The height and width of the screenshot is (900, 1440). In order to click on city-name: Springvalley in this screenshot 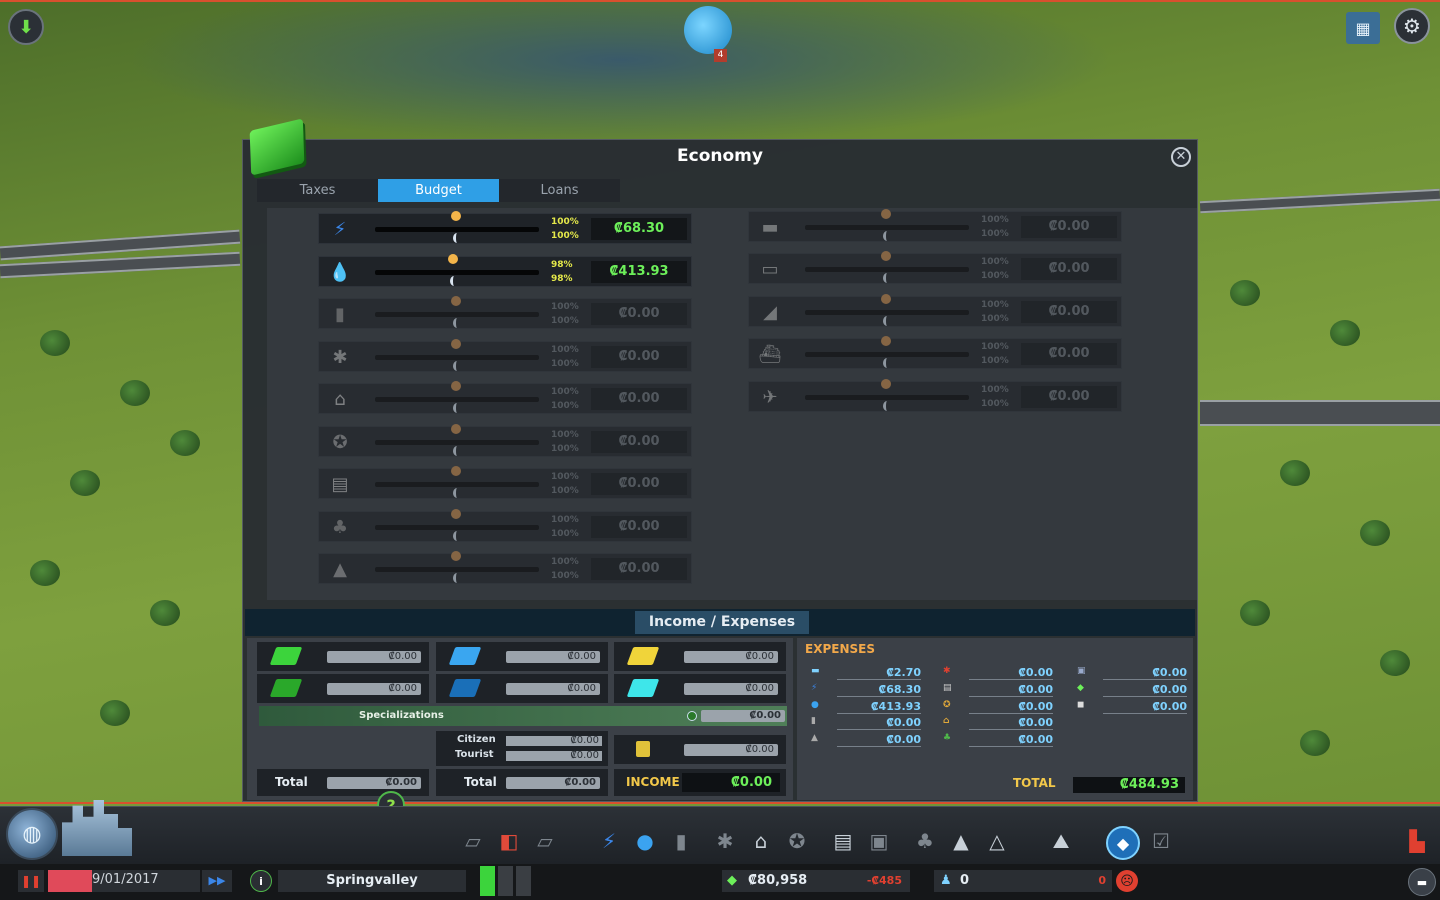, I will do `click(372, 881)`.